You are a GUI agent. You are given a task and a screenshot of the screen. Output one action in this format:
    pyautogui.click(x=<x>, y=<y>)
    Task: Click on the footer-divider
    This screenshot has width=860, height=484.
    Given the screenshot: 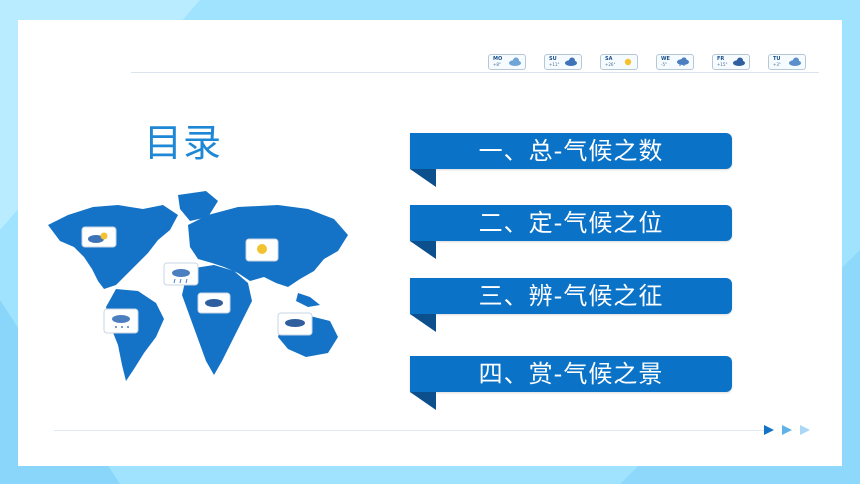 What is the action you would take?
    pyautogui.click(x=409, y=430)
    